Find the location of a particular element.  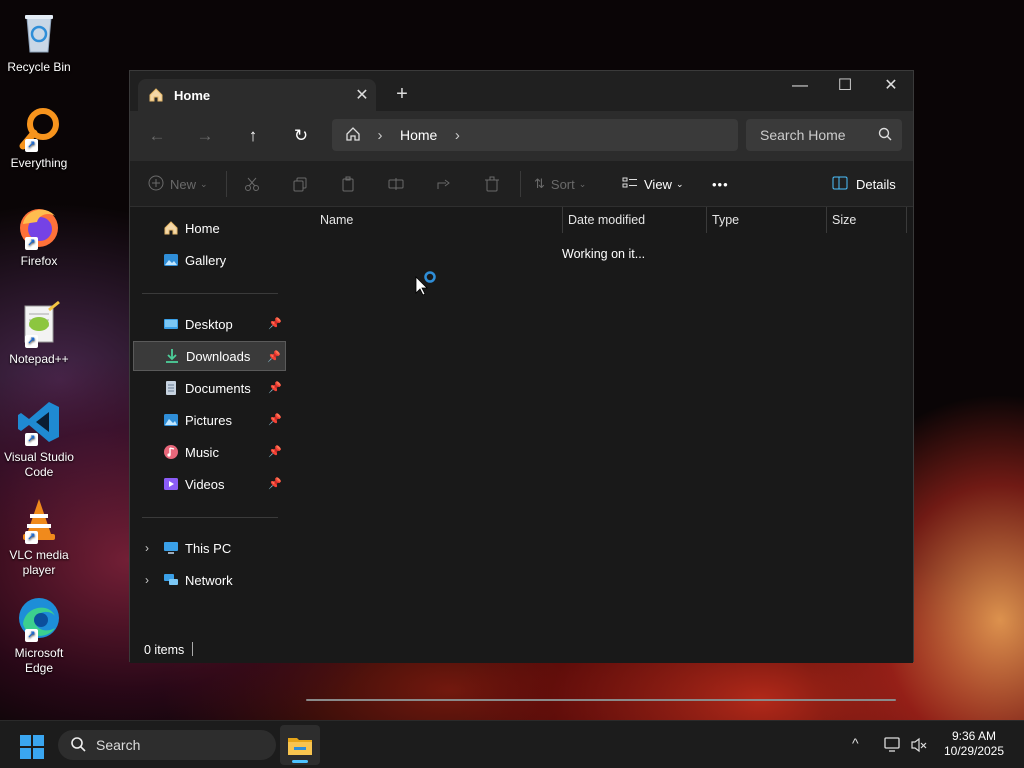

taskbar-search-box: Search is located at coordinates (167, 745).